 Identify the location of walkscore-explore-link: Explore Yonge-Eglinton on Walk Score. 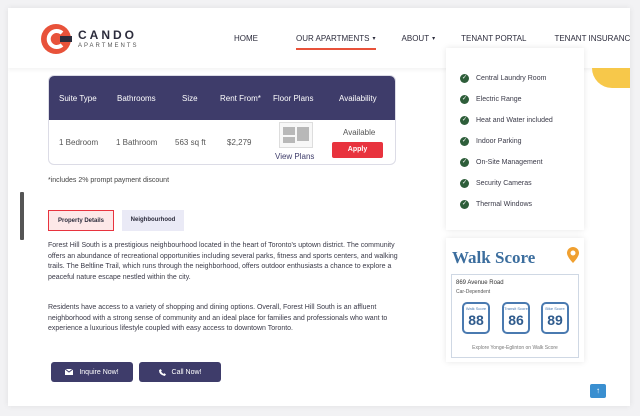
(515, 348).